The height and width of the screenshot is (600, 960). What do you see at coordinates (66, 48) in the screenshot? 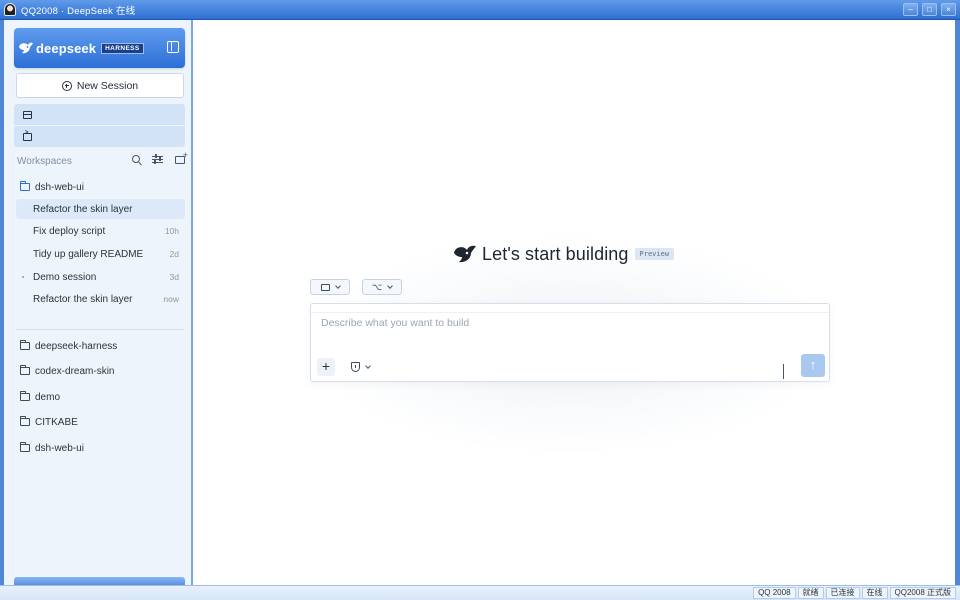
I see `brand-name: deepseek` at bounding box center [66, 48].